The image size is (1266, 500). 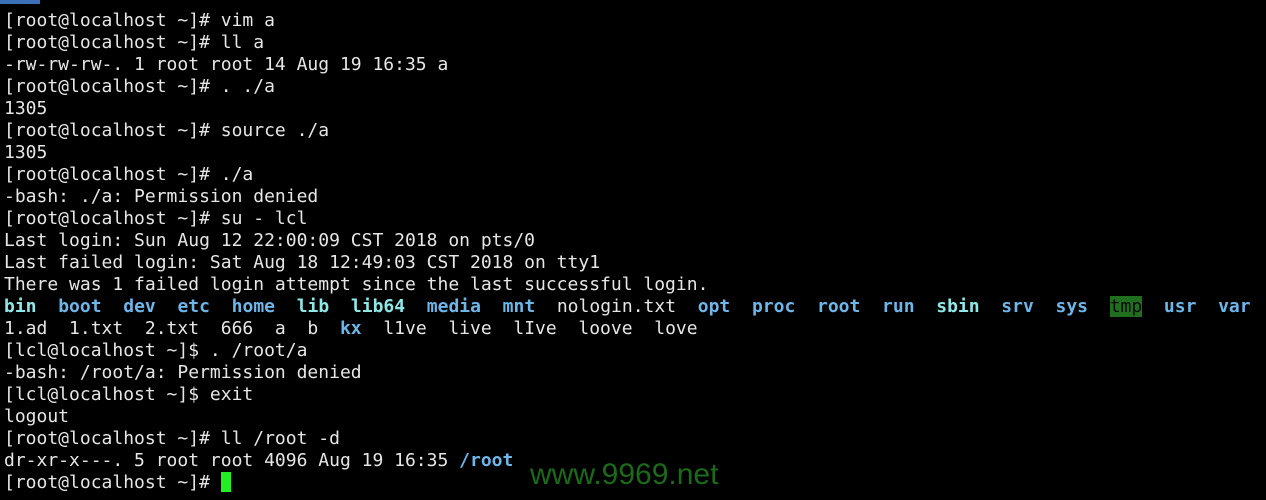 I want to click on terminal-line: [lcl@localhost ~]$ exit, so click(x=627, y=395).